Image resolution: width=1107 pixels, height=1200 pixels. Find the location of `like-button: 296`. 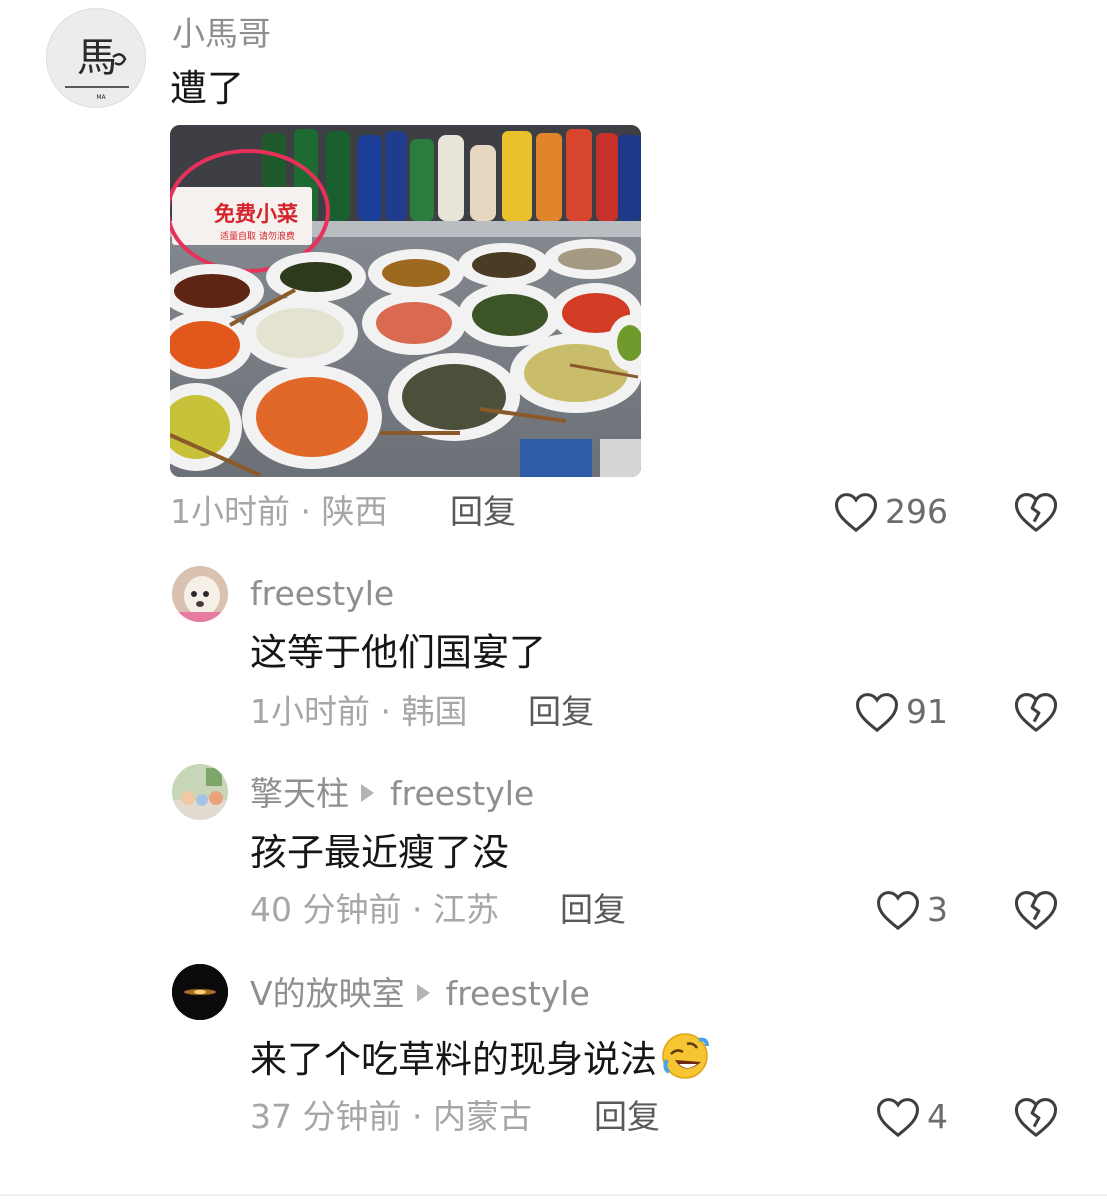

like-button: 296 is located at coordinates (884, 512).